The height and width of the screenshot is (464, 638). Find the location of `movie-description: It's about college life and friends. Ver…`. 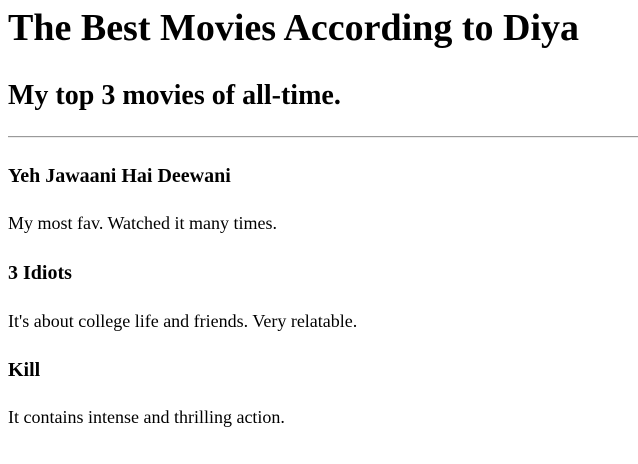

movie-description: It's about college life and friends. Ver… is located at coordinates (183, 321).